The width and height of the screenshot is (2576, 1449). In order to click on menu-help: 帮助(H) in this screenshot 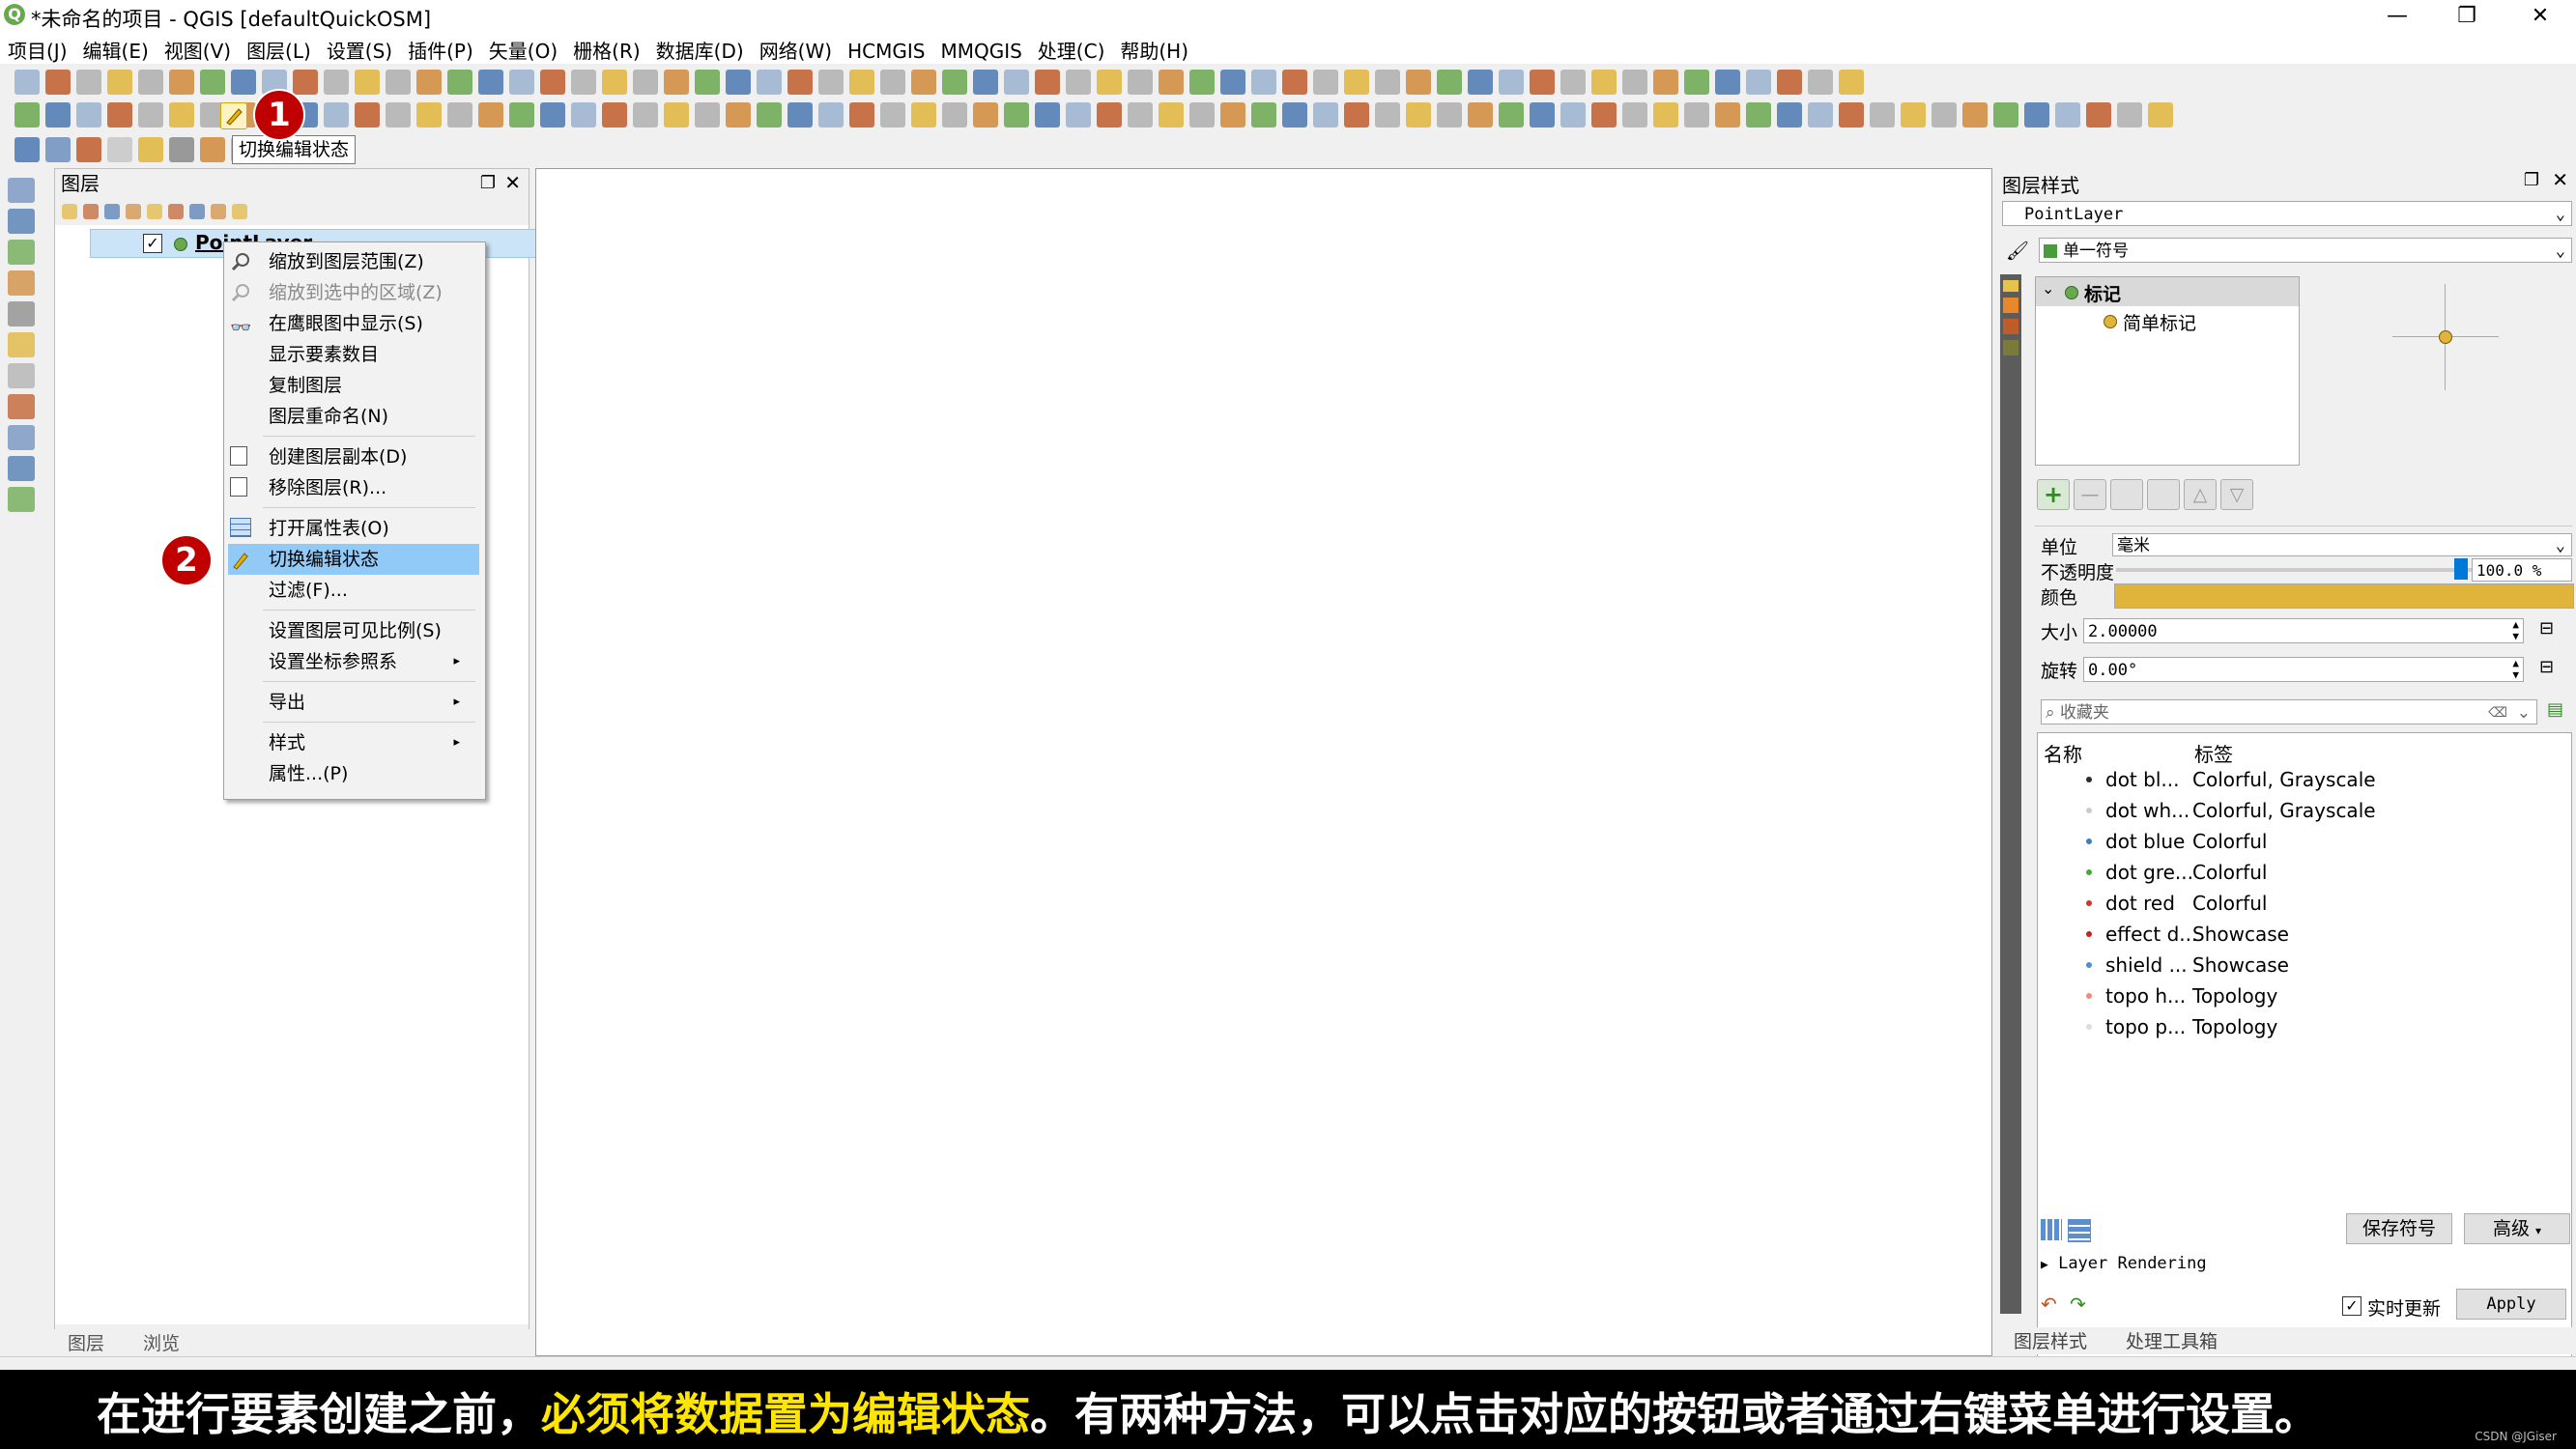, I will do `click(1154, 48)`.